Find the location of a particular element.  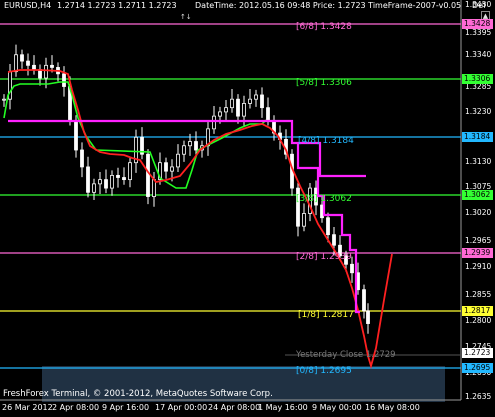

time-label: 2 Apr 08:00 is located at coordinates (76, 407).